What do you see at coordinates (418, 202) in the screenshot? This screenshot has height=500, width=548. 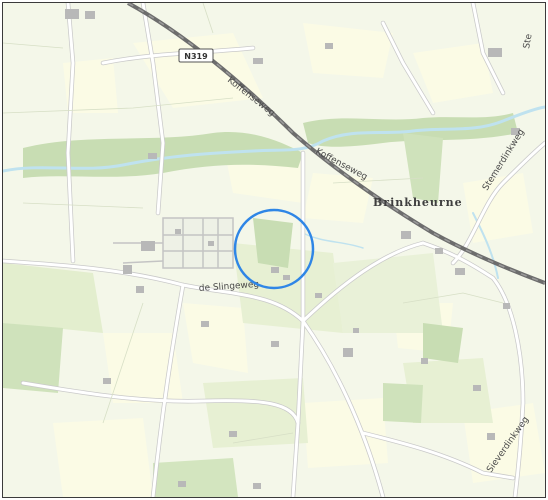 I see `place-label-brinkheurne: Brinkheurne` at bounding box center [418, 202].